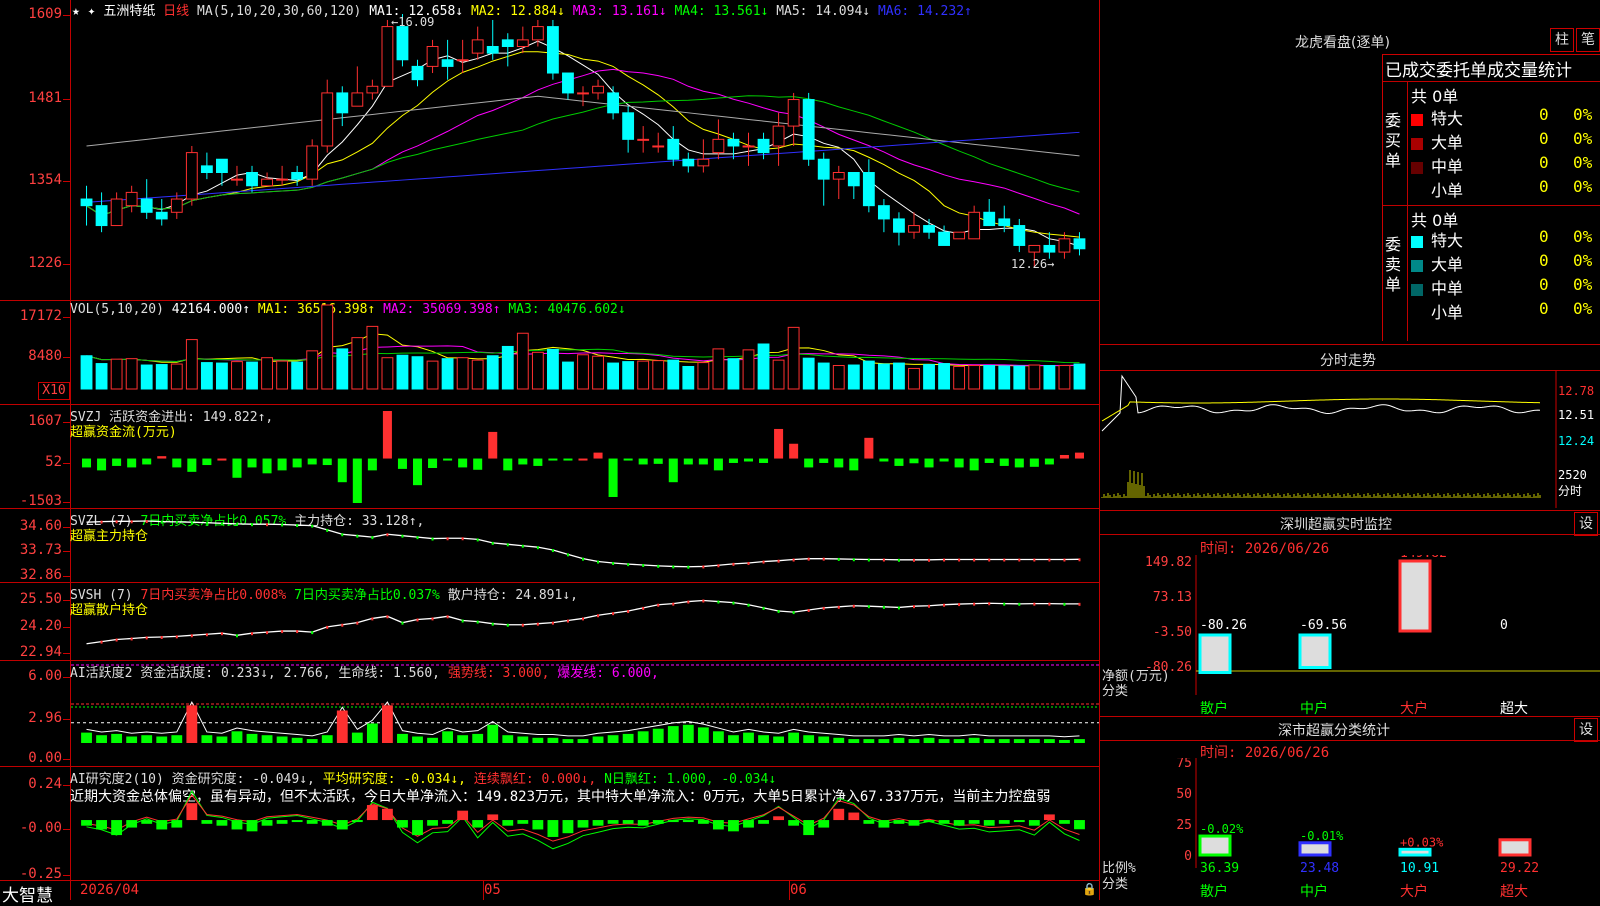  I want to click on class-settings-button: 设, so click(1586, 730).